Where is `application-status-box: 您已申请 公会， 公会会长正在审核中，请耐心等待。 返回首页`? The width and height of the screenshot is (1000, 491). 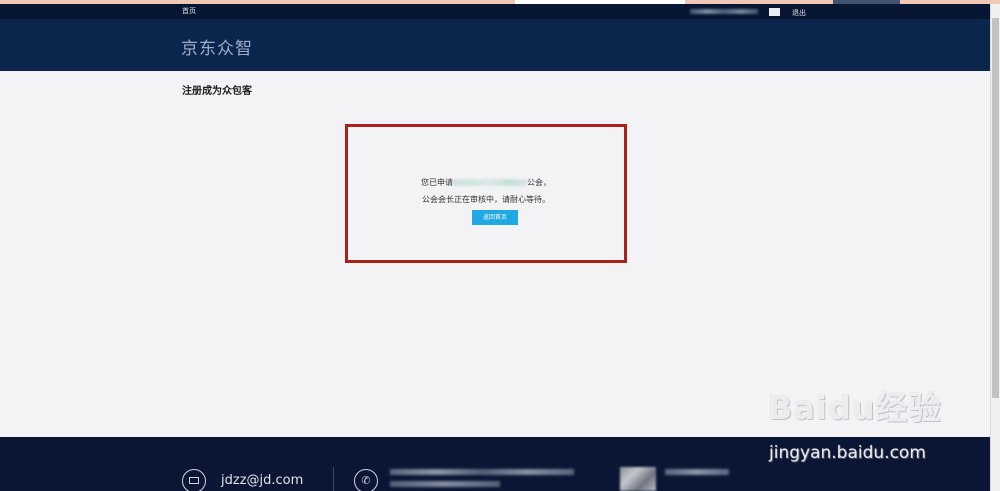
application-status-box: 您已申请 公会， 公会会长正在审核中，请耐心等待。 返回首页 is located at coordinates (486, 193).